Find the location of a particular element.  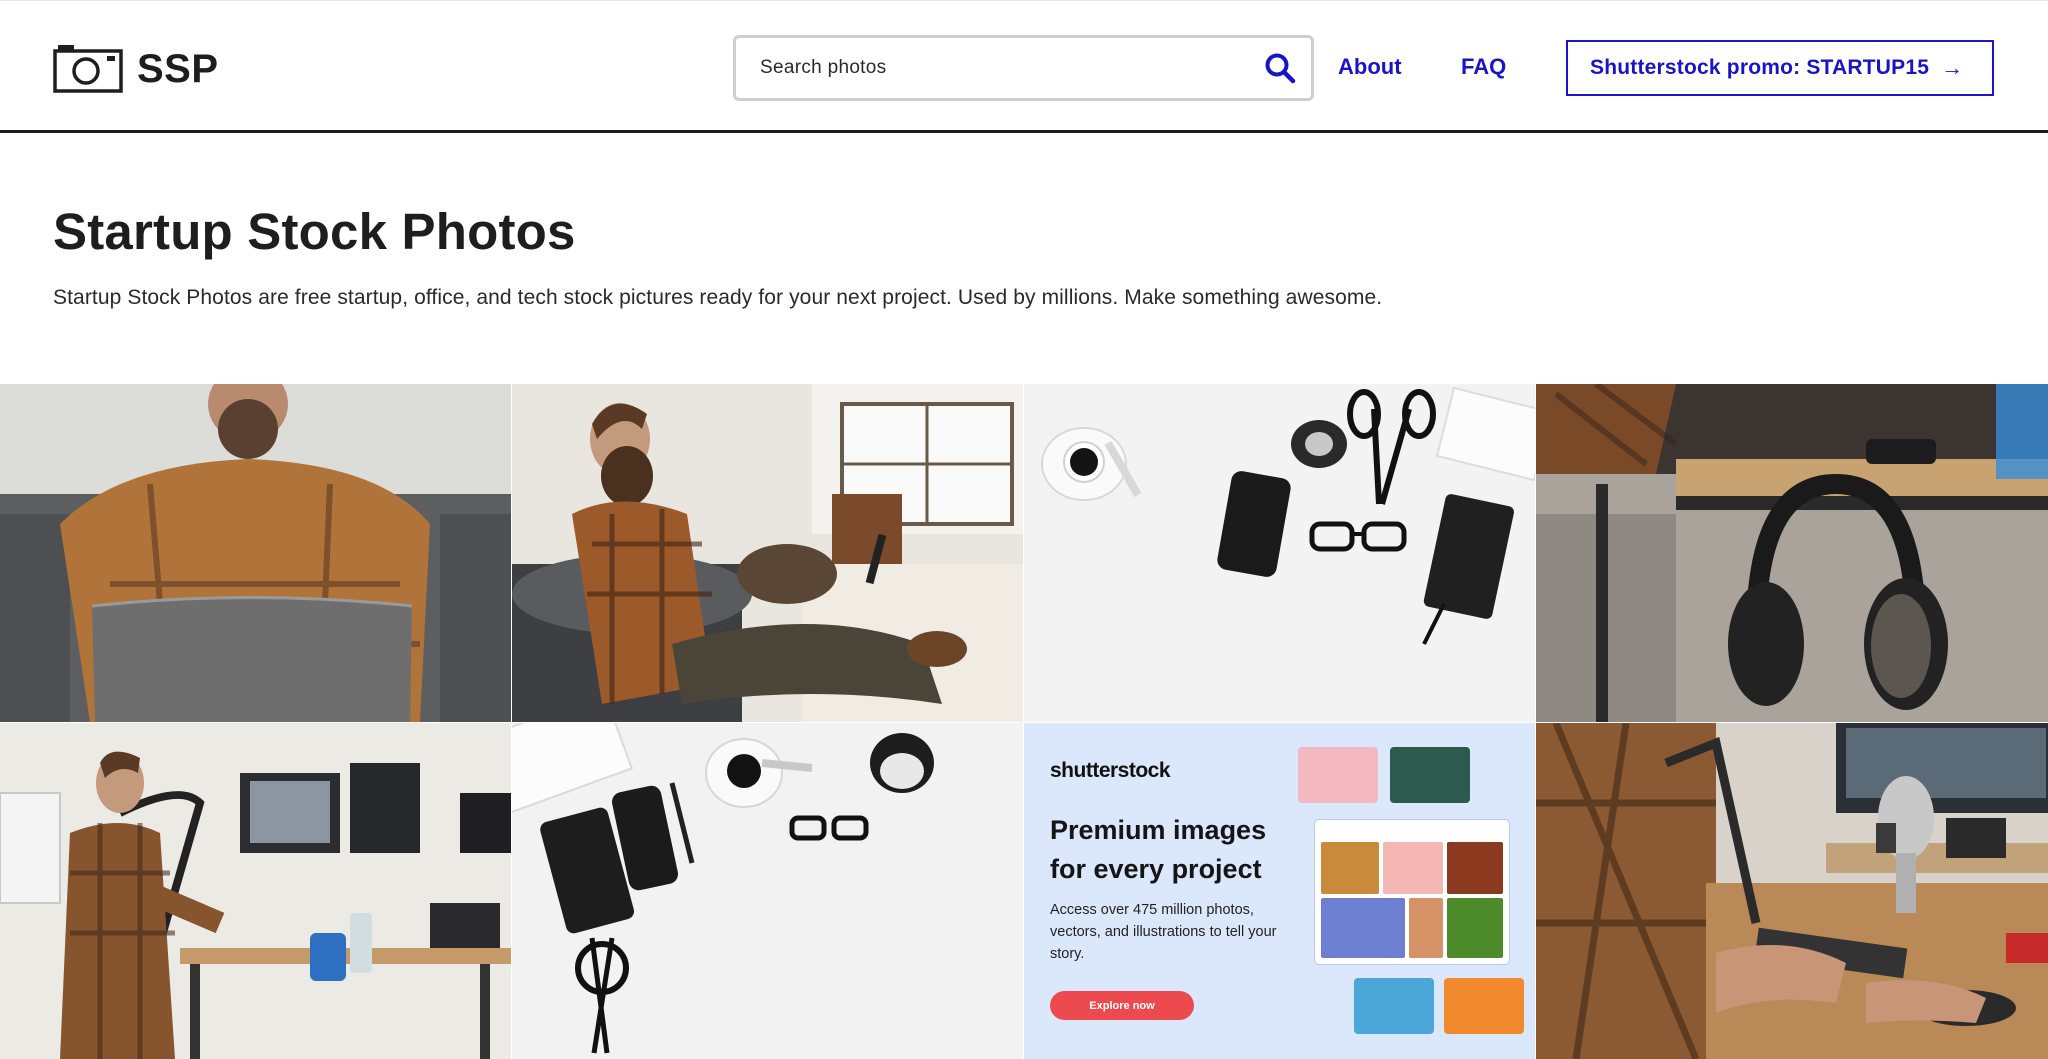

promo-button: Shutterstock promo: STARTUP15 → is located at coordinates (1780, 68).